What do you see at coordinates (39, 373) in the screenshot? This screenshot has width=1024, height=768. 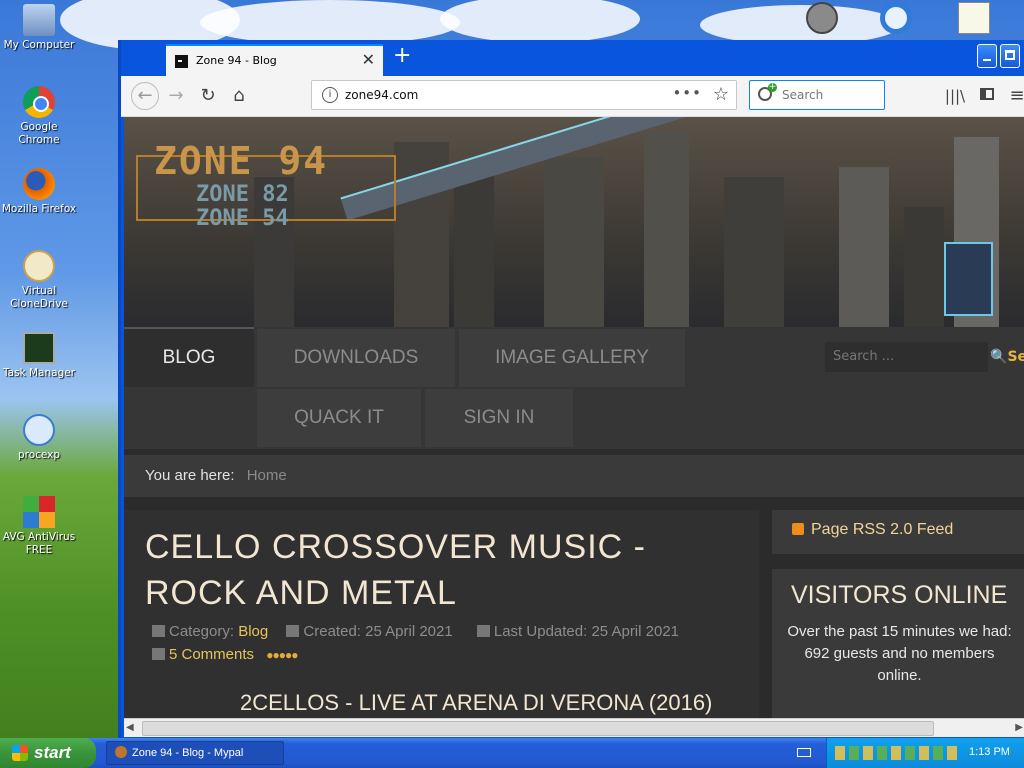 I see `desktop-icon-label: Task Manager` at bounding box center [39, 373].